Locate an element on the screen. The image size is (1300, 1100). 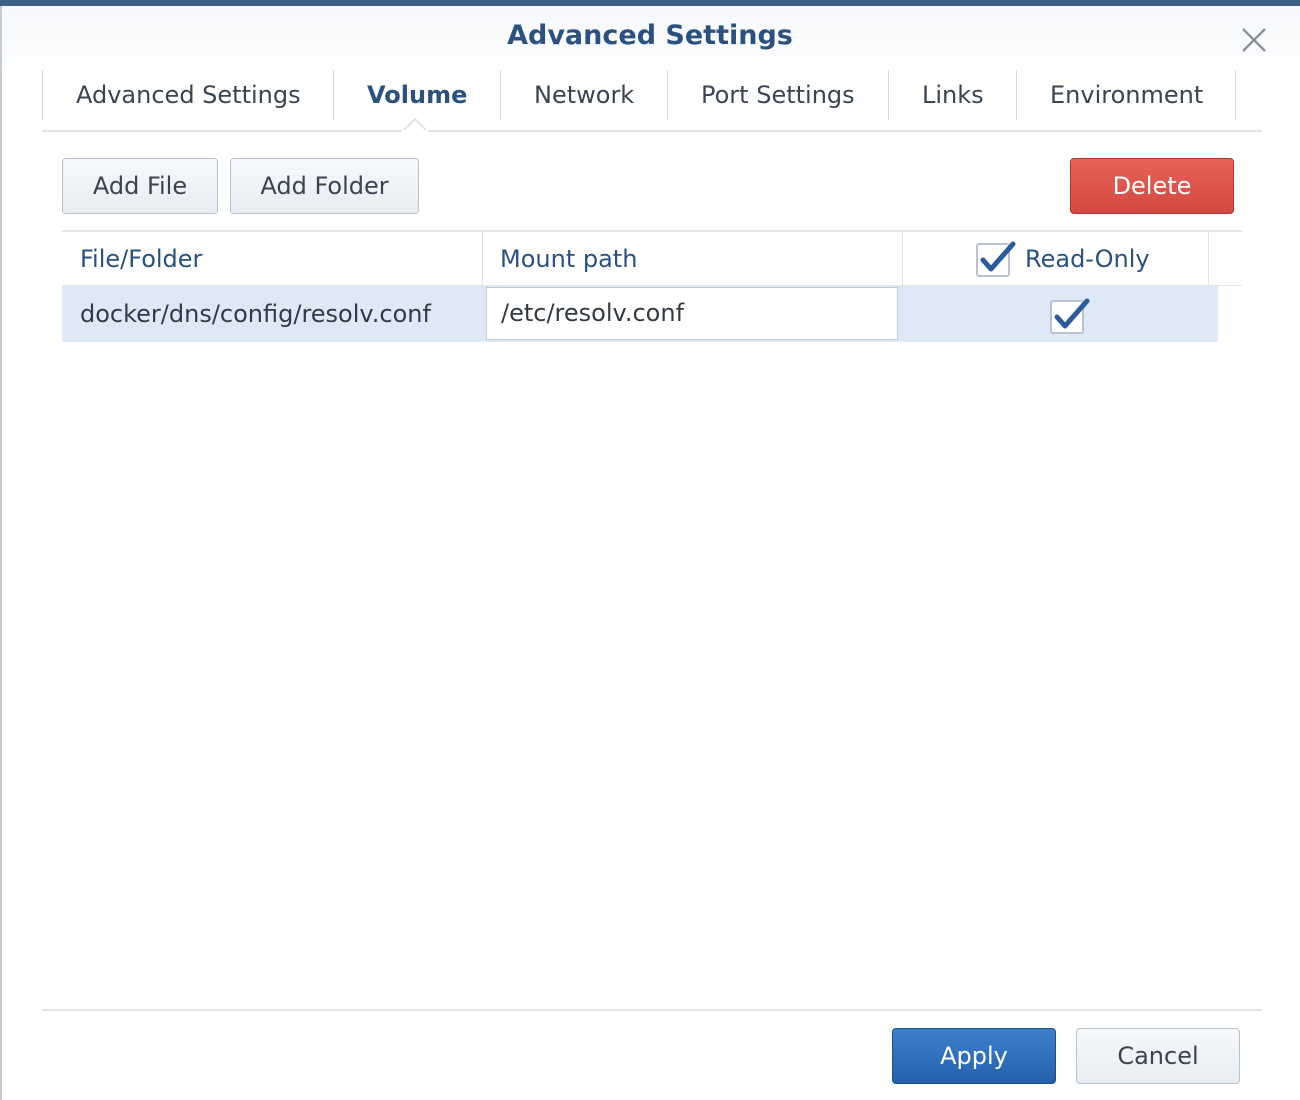
dialog-title: Advanced Settings is located at coordinates (650, 35).